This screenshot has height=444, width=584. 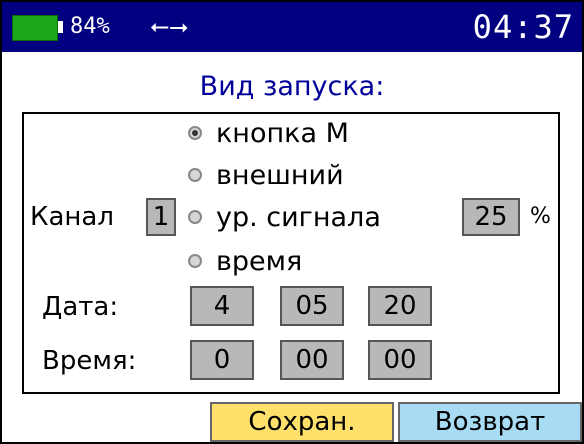 What do you see at coordinates (312, 306) in the screenshot?
I see `date-month-field: 05` at bounding box center [312, 306].